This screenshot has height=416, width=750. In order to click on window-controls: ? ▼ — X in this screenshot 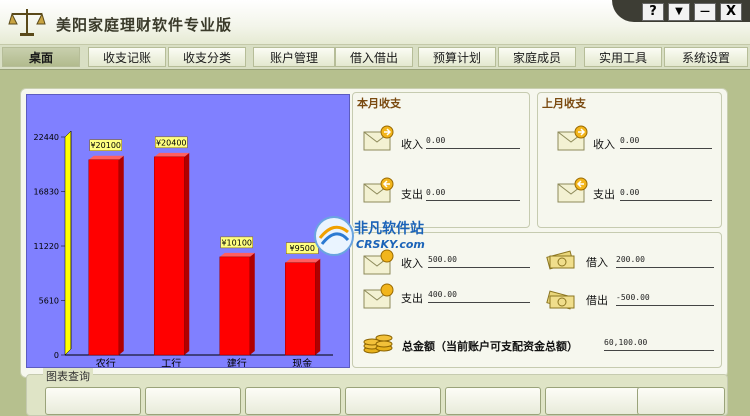, I will do `click(681, 11)`.